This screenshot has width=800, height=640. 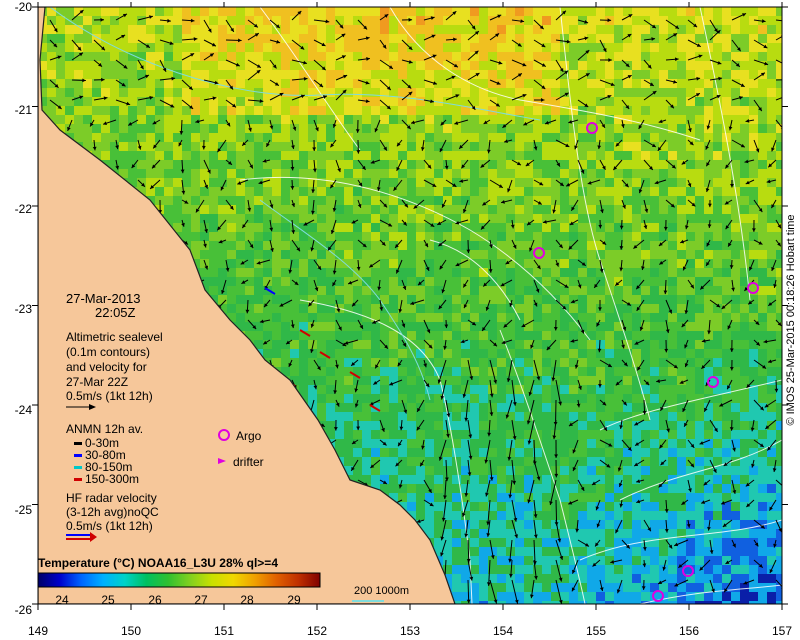 I want to click on anmn-depth-row: 150-300m, so click(x=106, y=479).